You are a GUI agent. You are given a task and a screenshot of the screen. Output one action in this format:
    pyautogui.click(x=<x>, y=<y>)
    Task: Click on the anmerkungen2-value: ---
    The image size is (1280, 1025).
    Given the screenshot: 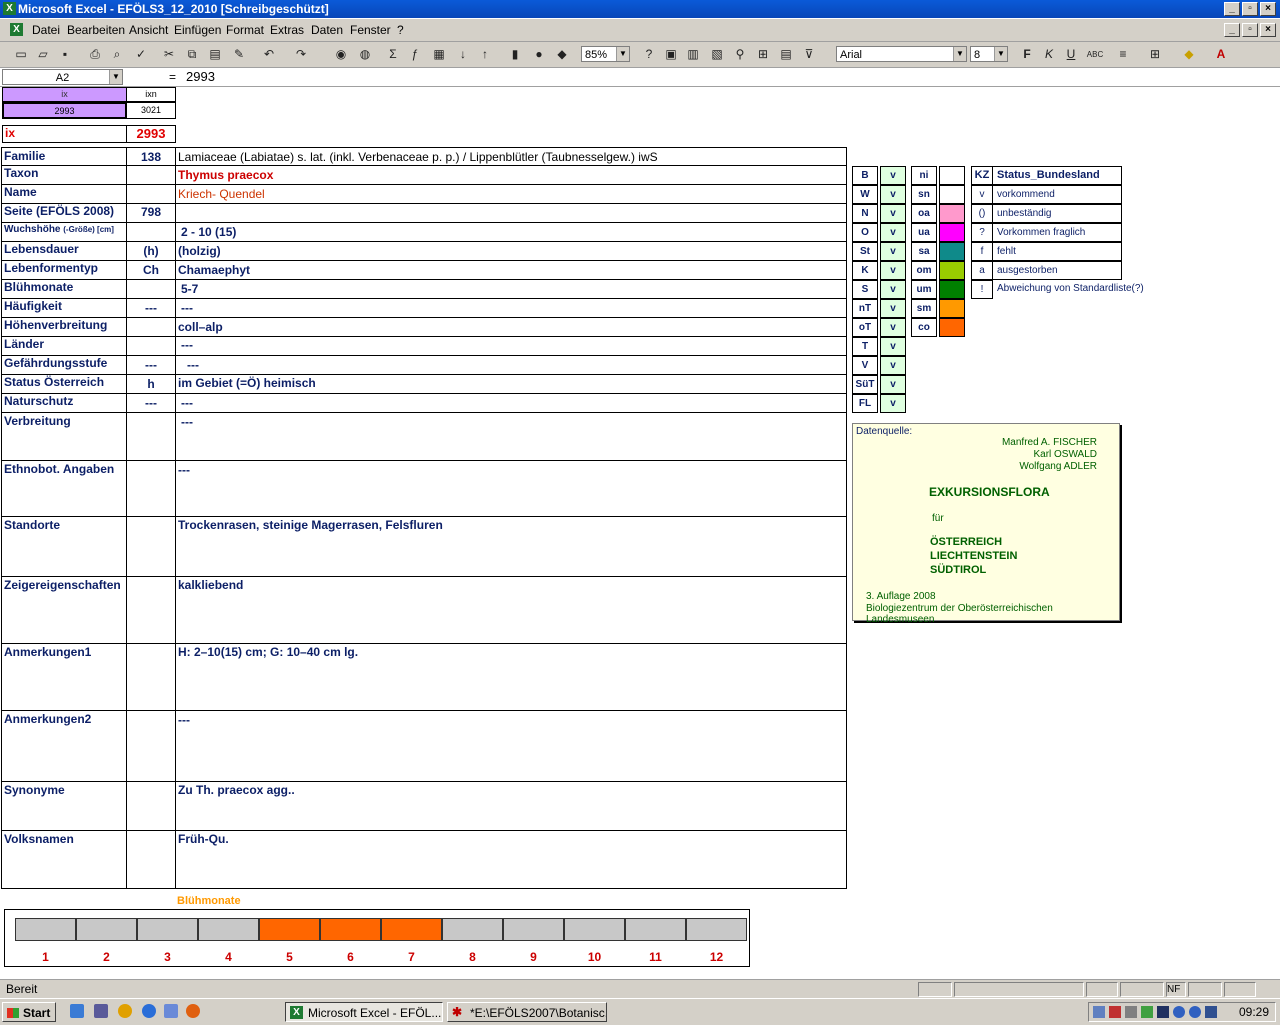 What is the action you would take?
    pyautogui.click(x=184, y=720)
    